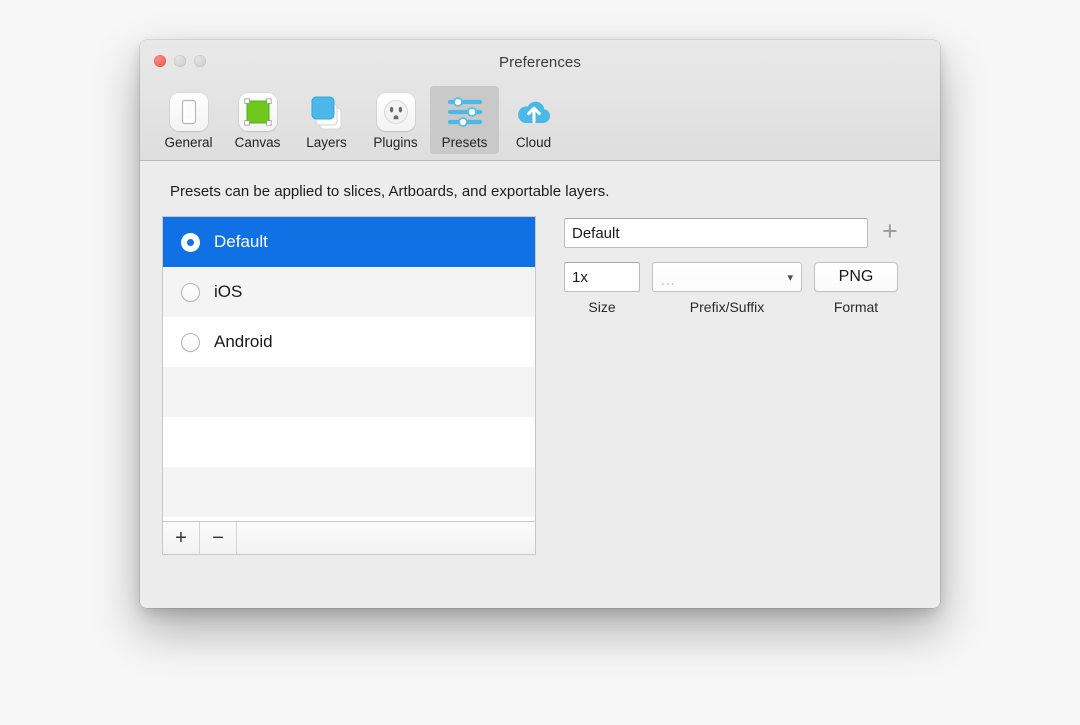  Describe the element at coordinates (465, 112) in the screenshot. I see `sliders-icon` at that location.